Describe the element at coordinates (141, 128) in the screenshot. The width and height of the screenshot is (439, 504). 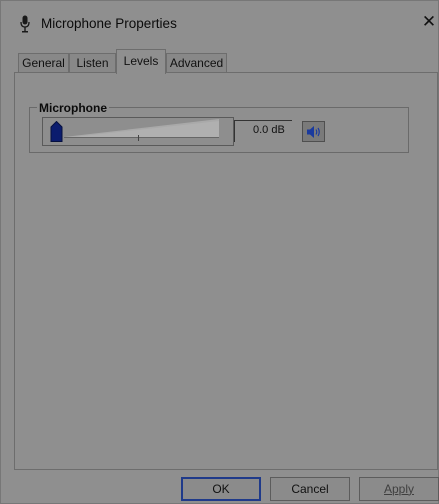
I see `level-track-wedge` at that location.